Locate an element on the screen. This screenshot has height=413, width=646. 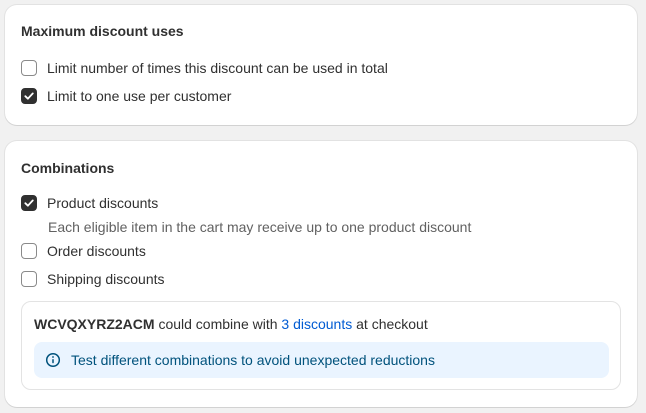
summary-text-after-link: at checkout is located at coordinates (390, 324).